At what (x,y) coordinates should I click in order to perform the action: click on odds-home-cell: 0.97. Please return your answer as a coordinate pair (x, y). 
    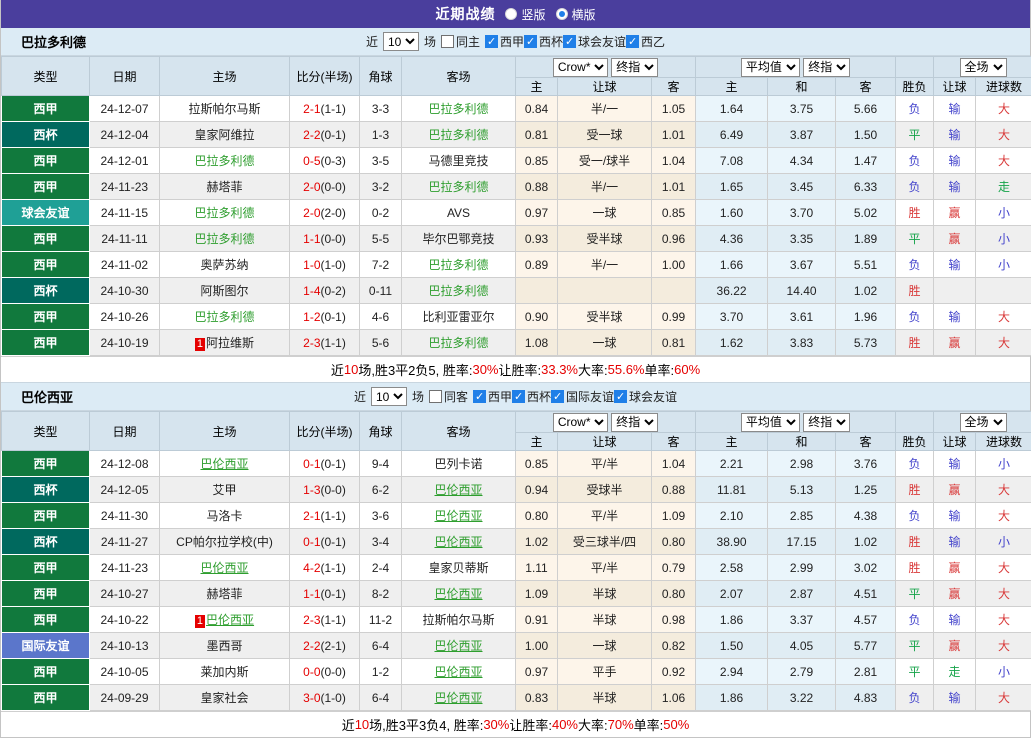
    Looking at the image, I should click on (537, 672).